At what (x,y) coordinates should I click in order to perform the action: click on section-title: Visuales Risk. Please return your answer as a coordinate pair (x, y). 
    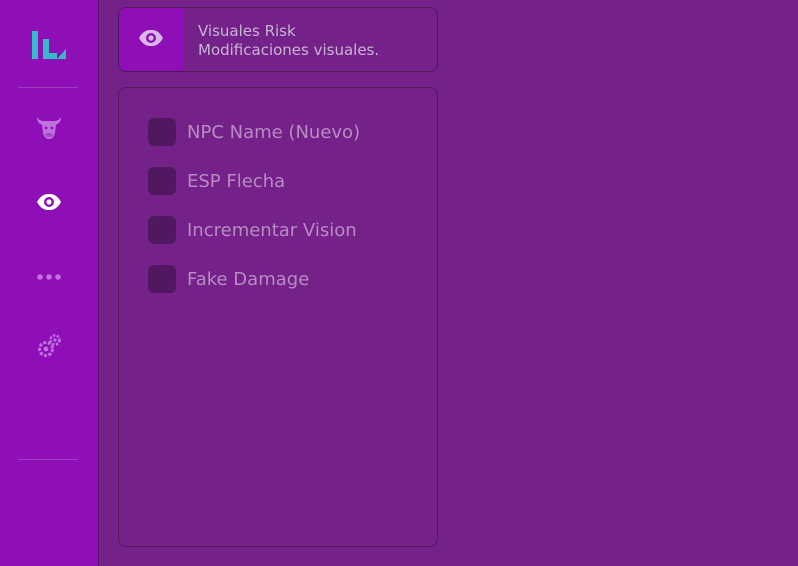
    Looking at the image, I should click on (247, 31).